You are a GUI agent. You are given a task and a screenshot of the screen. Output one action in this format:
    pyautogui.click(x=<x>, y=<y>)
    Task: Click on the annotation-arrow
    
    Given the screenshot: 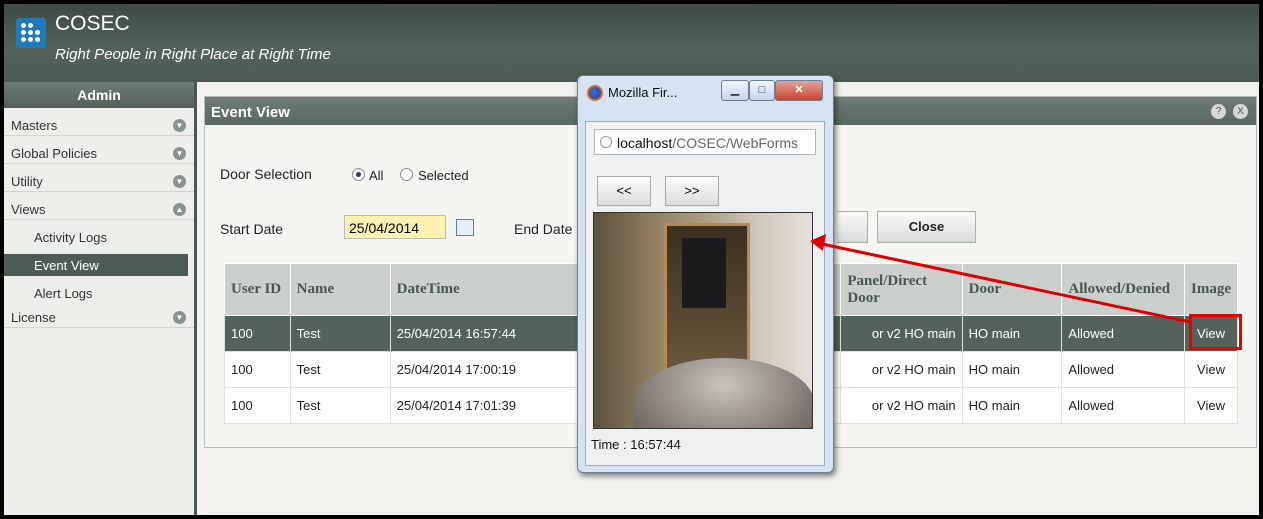 What is the action you would take?
    pyautogui.click(x=1000, y=279)
    